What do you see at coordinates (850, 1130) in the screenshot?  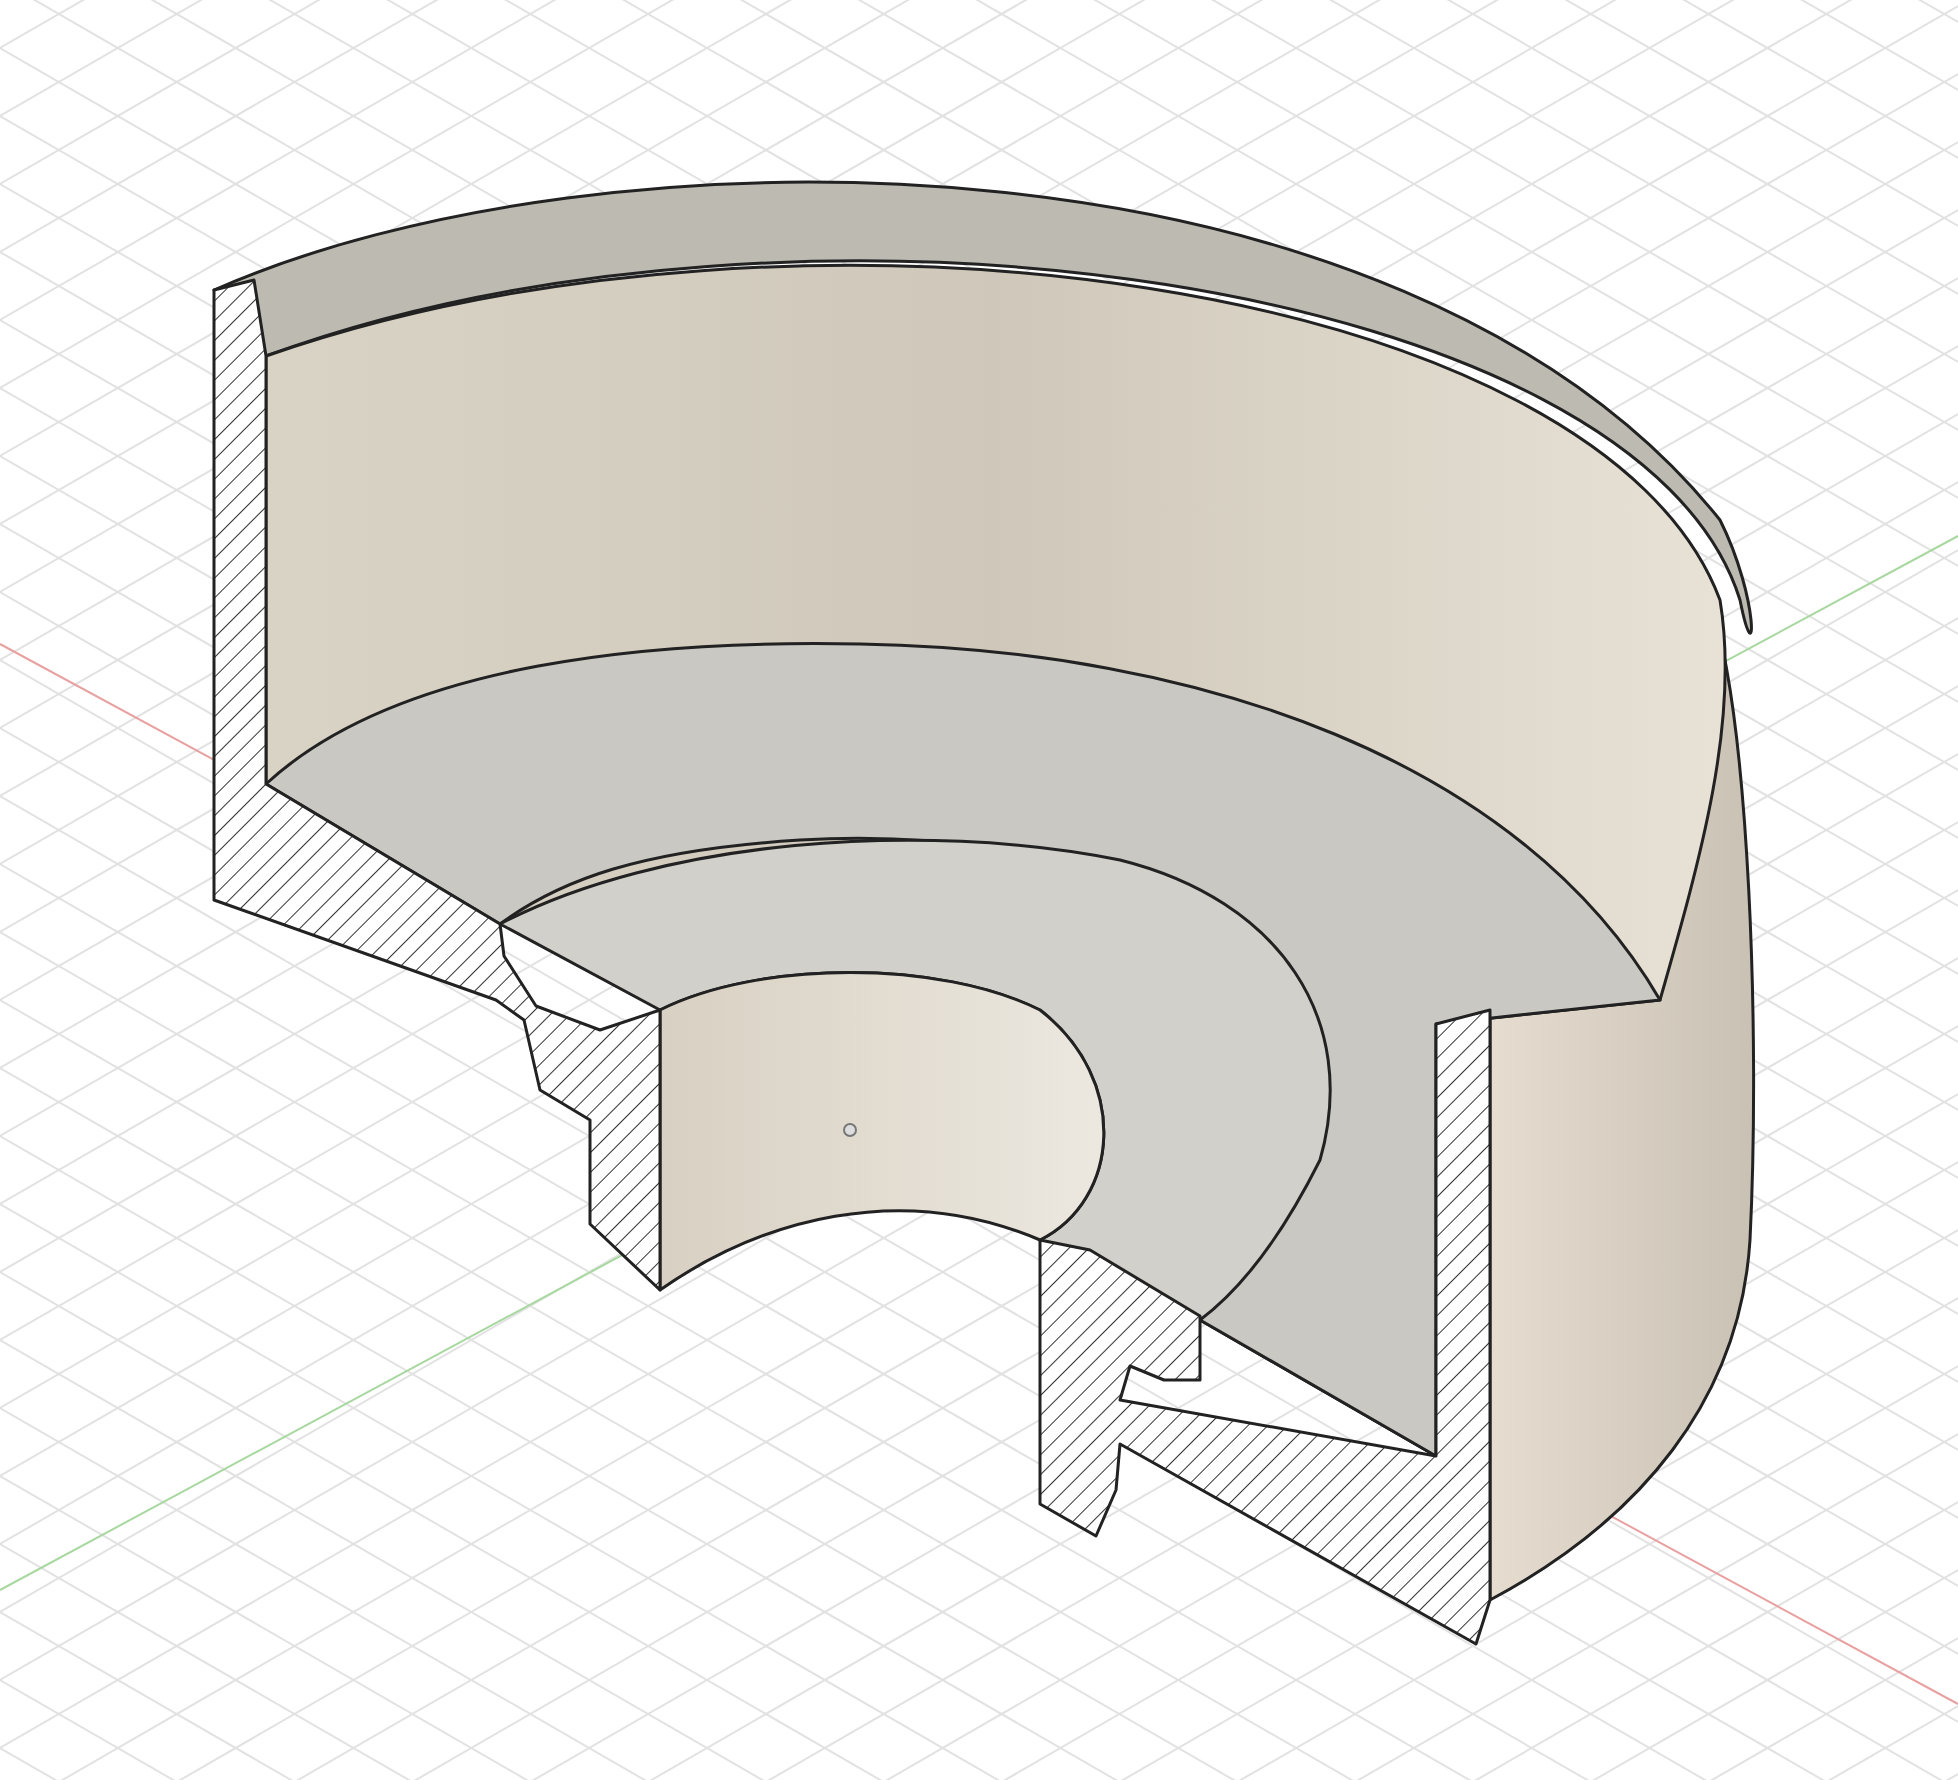 I see `origin-icon` at bounding box center [850, 1130].